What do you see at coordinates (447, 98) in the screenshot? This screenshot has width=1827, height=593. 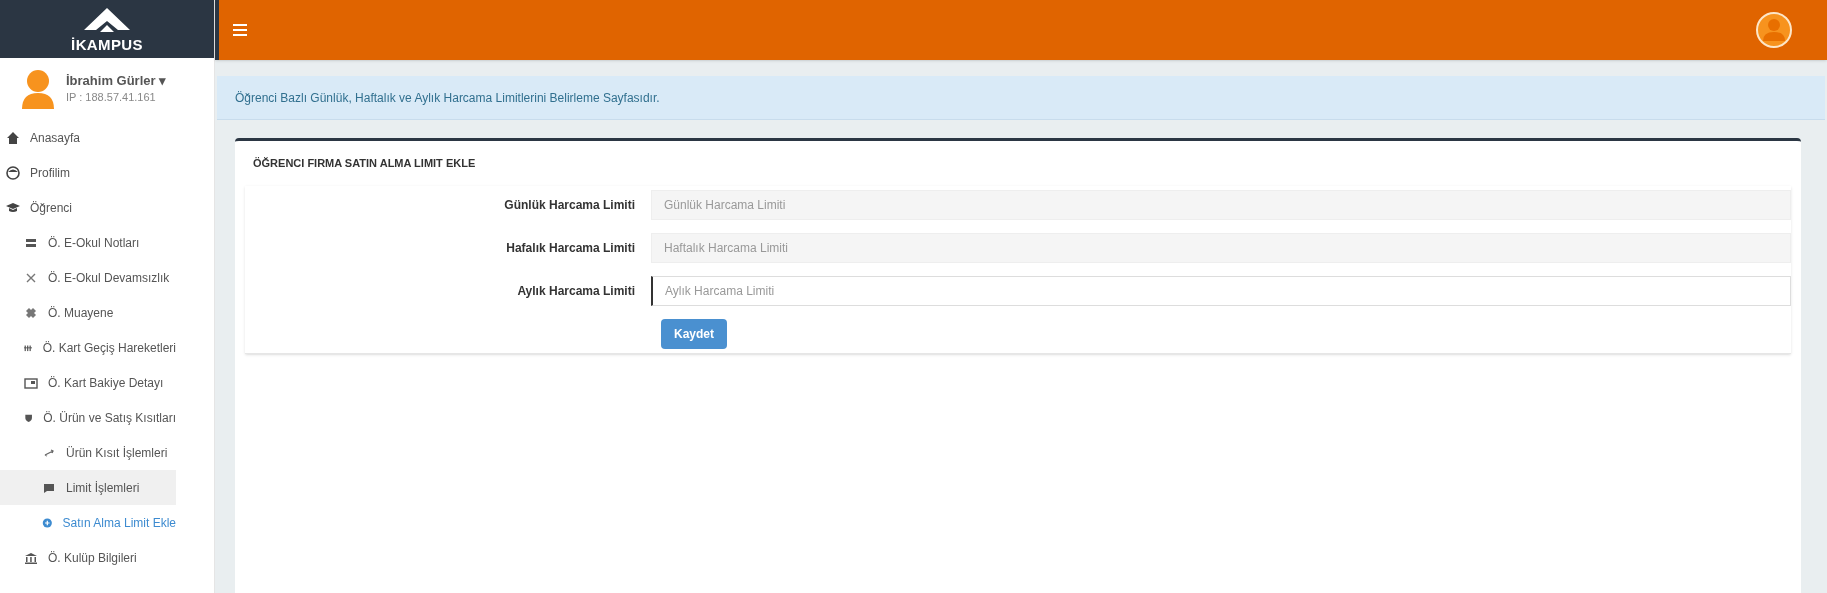 I see `info-text: Öğrenci Bazlı Günlük, Haftalık ve Aylık Harcama Limitlerini Belirleme Sayfasıdır.` at bounding box center [447, 98].